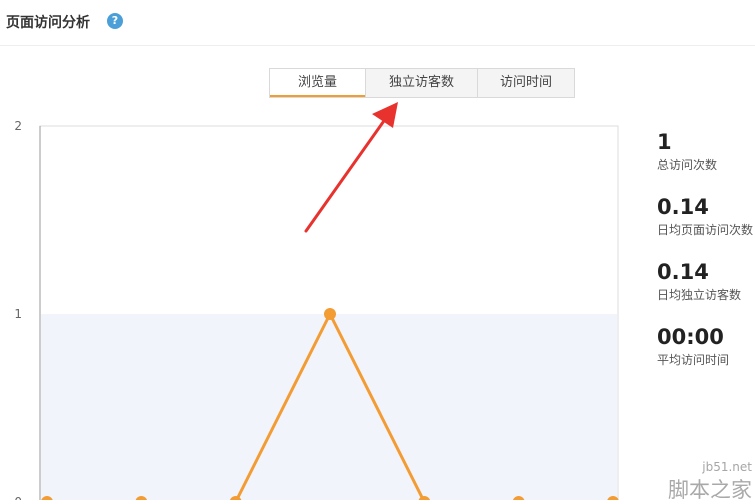 The height and width of the screenshot is (504, 755). Describe the element at coordinates (385, 115) in the screenshot. I see `arrow-head` at that location.